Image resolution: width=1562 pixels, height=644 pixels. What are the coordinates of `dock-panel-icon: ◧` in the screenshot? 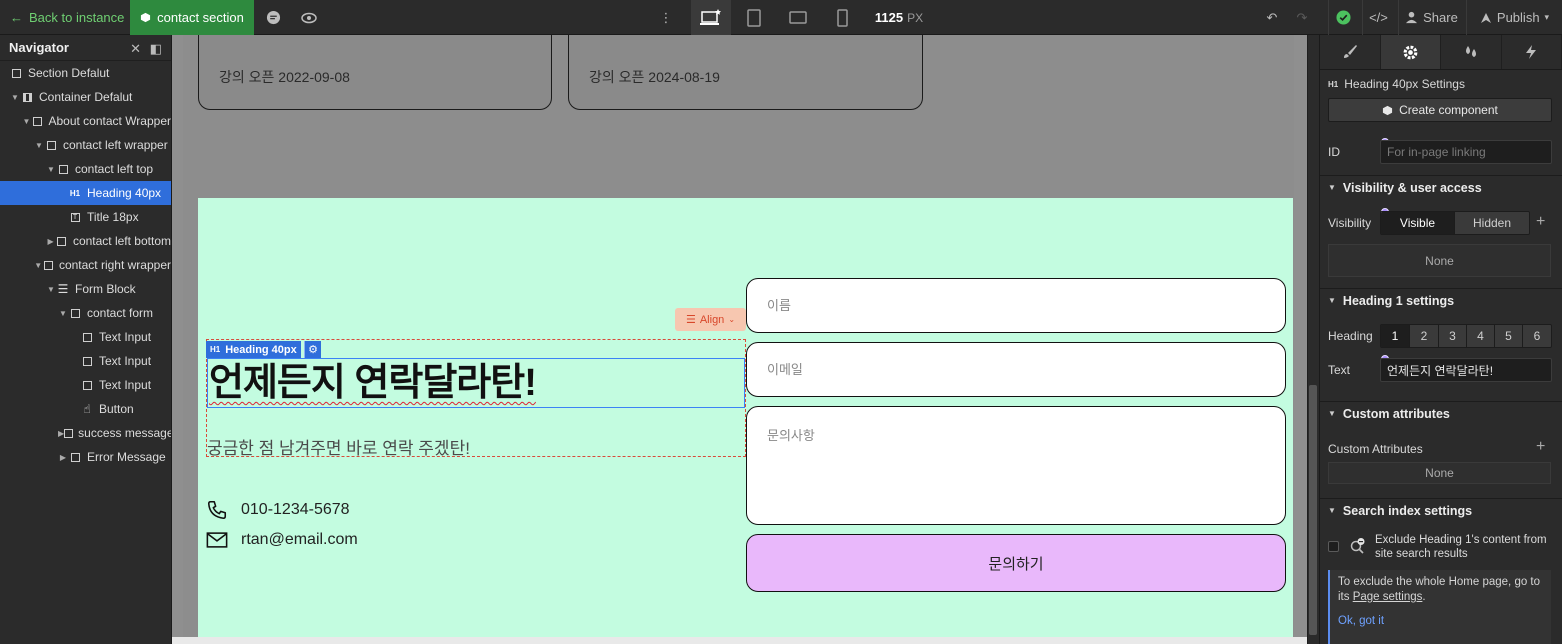 It's located at (156, 49).